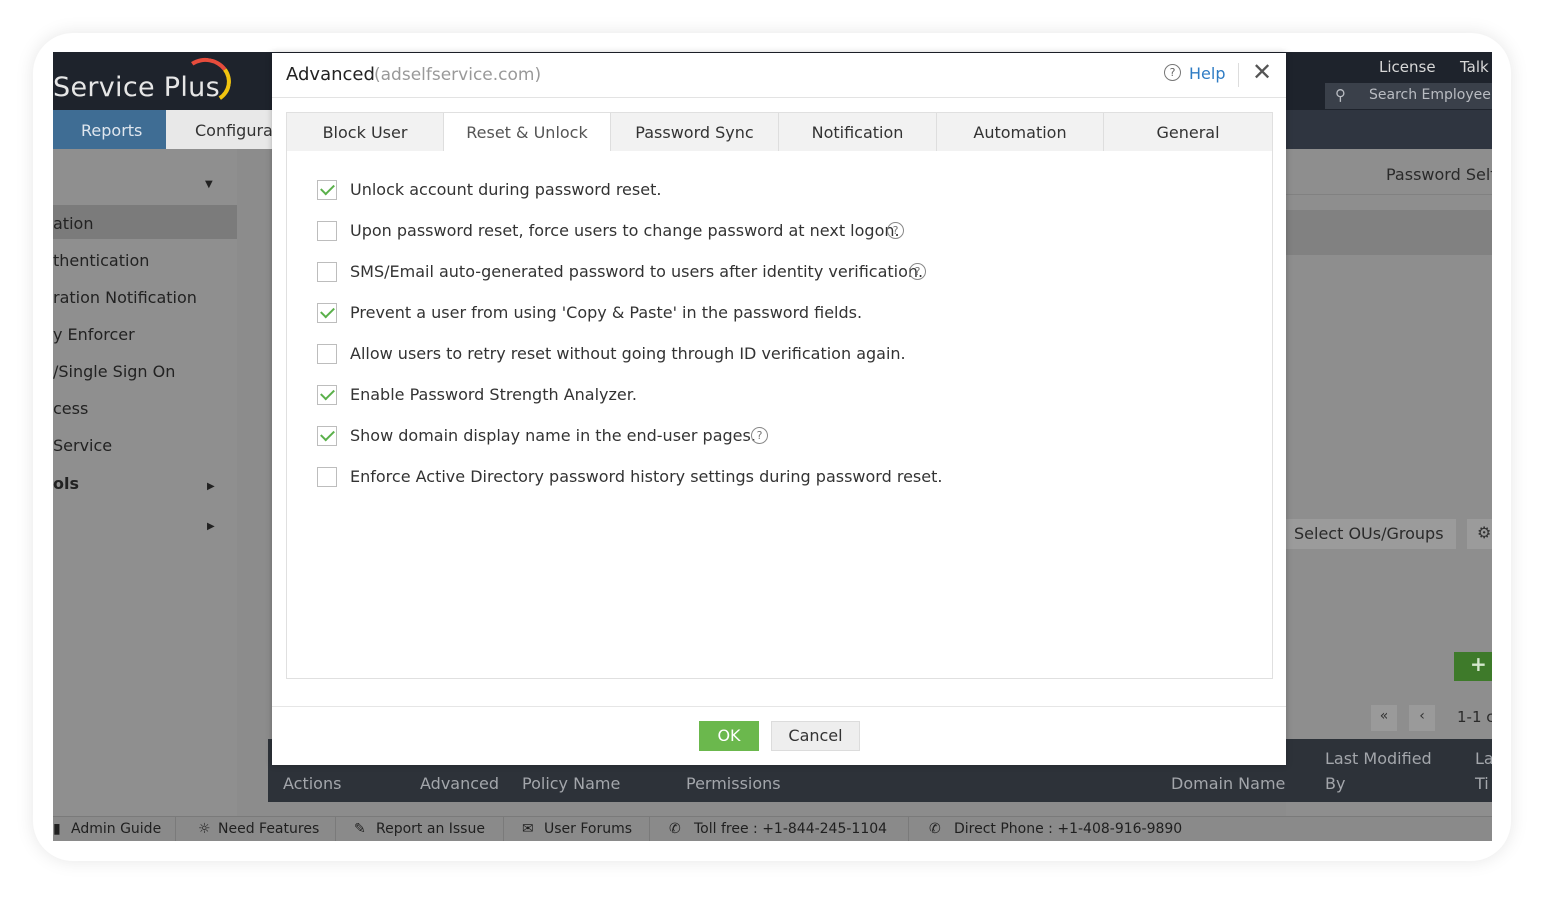 The height and width of the screenshot is (897, 1546). I want to click on search-employee-input: ⚲ Search Employee, so click(1408, 96).